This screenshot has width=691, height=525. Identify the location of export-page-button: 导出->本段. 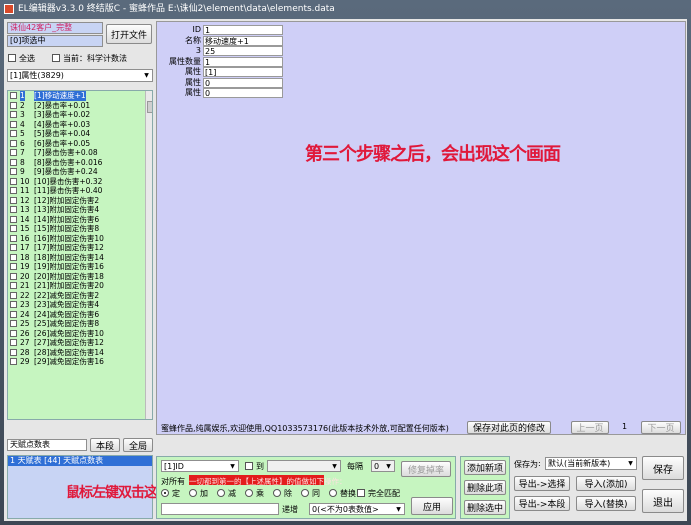
(542, 503).